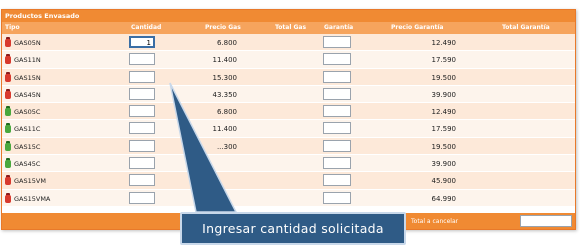 This screenshot has width=580, height=246. What do you see at coordinates (203, 147) in the screenshot?
I see `callout-pointer` at bounding box center [203, 147].